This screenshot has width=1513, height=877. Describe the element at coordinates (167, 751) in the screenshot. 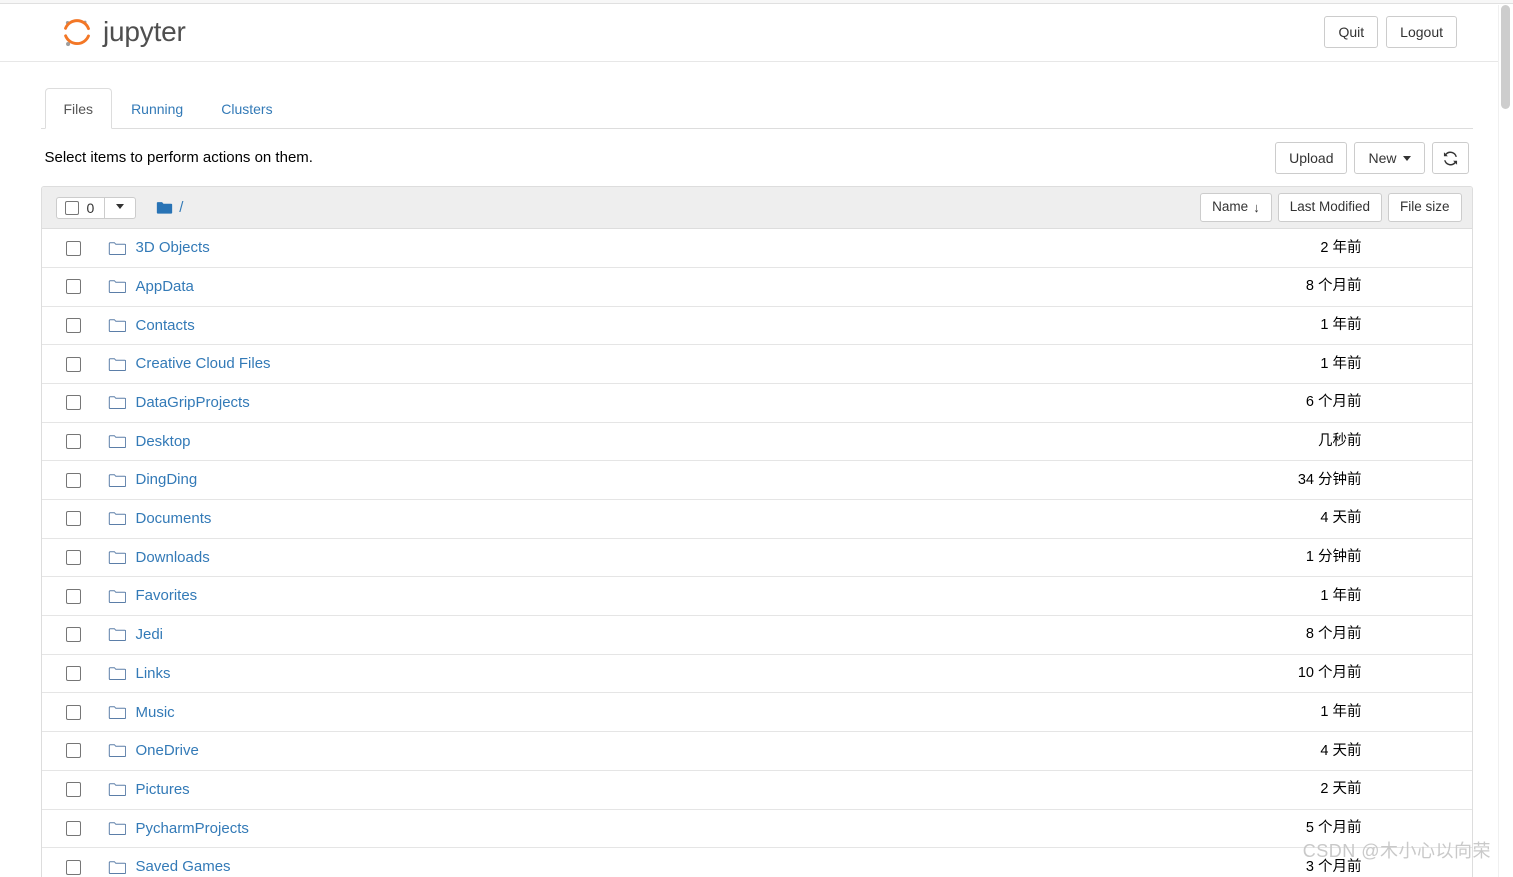

I see `file-name-link: OneDrive` at that location.